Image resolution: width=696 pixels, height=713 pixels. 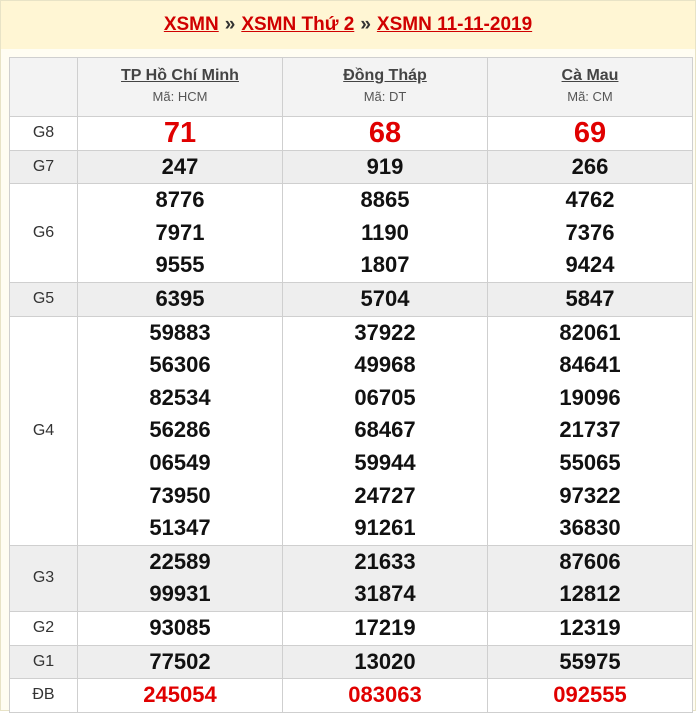 What do you see at coordinates (43, 662) in the screenshot?
I see `prize-label-g1: G1` at bounding box center [43, 662].